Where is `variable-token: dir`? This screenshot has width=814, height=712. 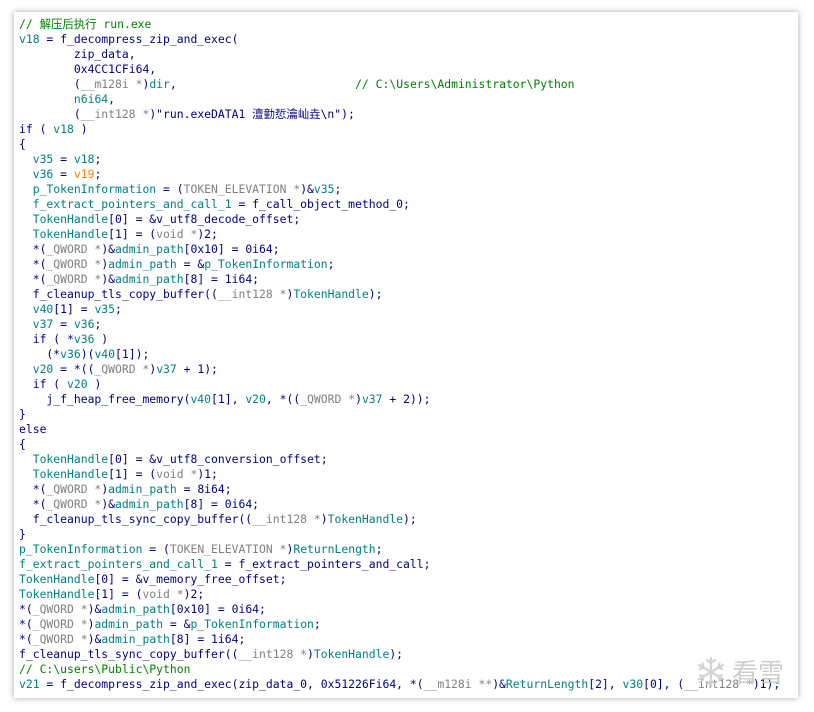
variable-token: dir is located at coordinates (159, 84).